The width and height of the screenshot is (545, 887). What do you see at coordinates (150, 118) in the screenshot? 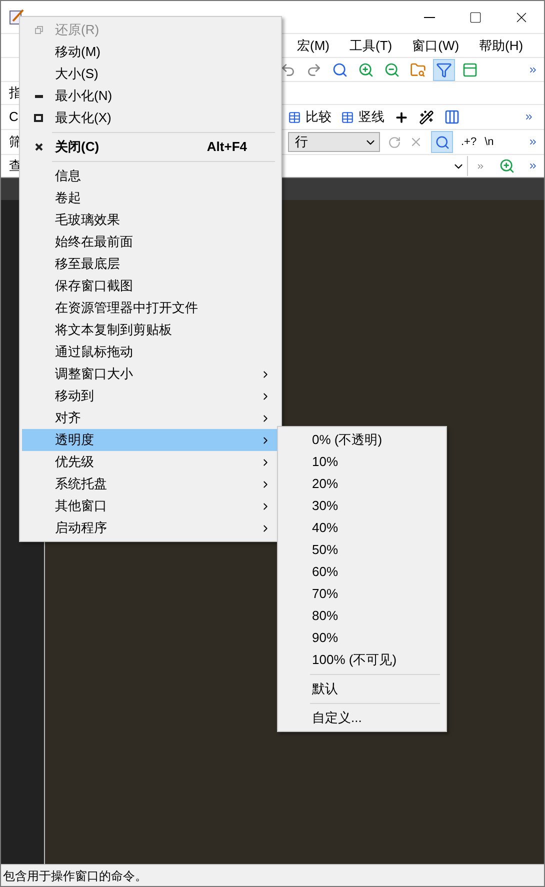
I see `menu-item: 最大化(X)` at bounding box center [150, 118].